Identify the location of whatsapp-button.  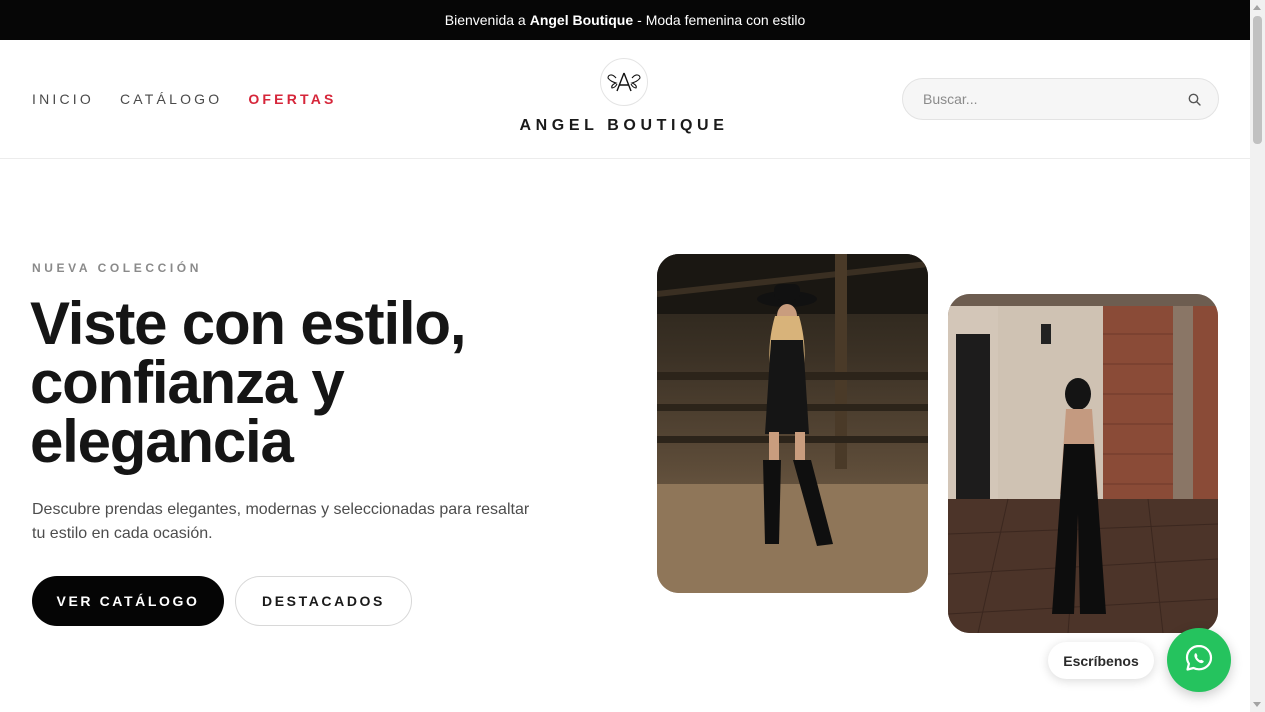
(1199, 660).